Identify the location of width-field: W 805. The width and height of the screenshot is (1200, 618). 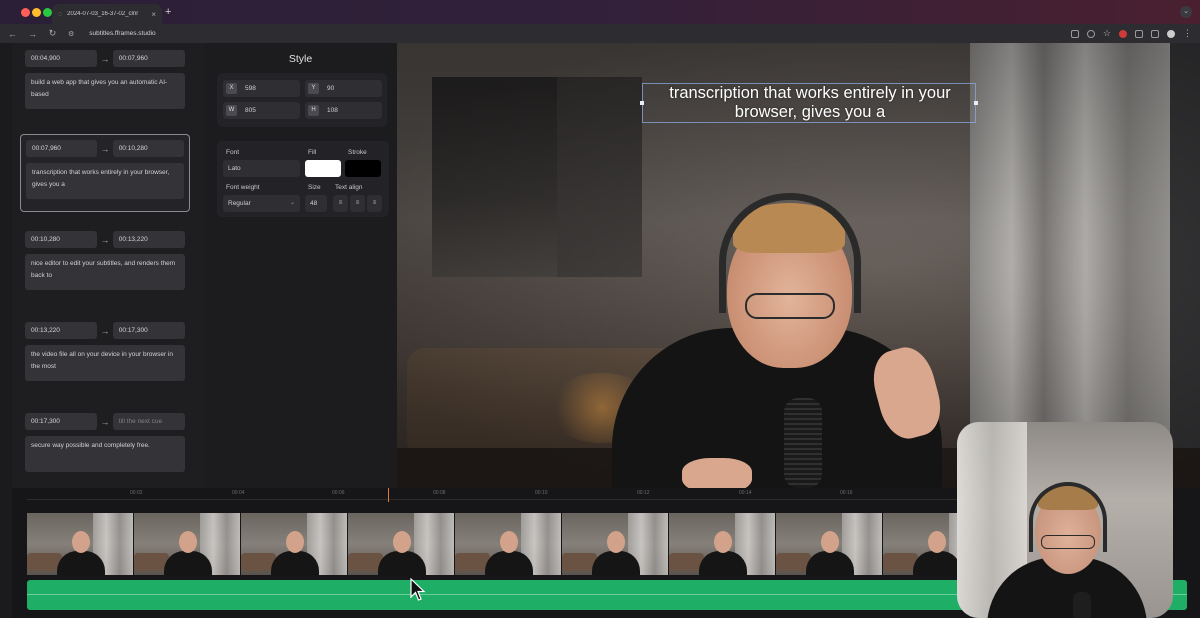
(261, 110).